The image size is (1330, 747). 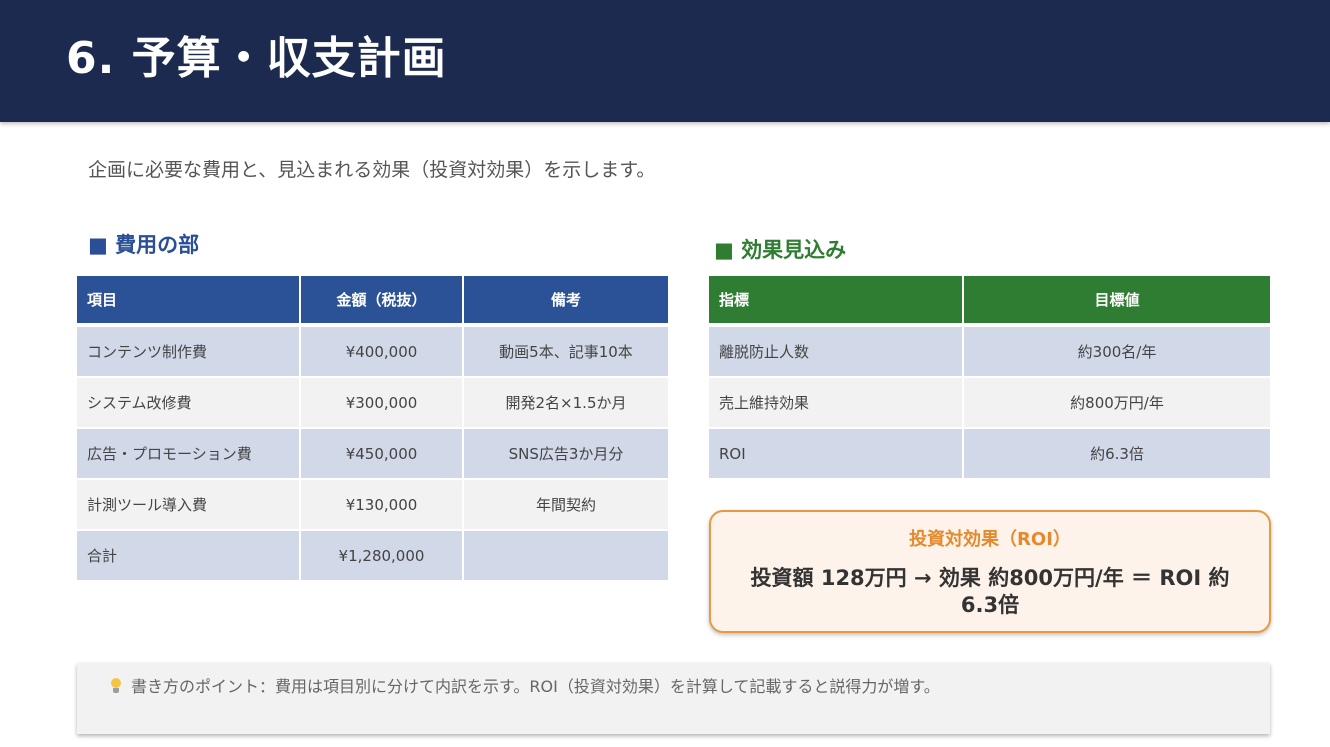 I want to click on cost-note-cell: SNS広告3か月分, so click(x=566, y=453).